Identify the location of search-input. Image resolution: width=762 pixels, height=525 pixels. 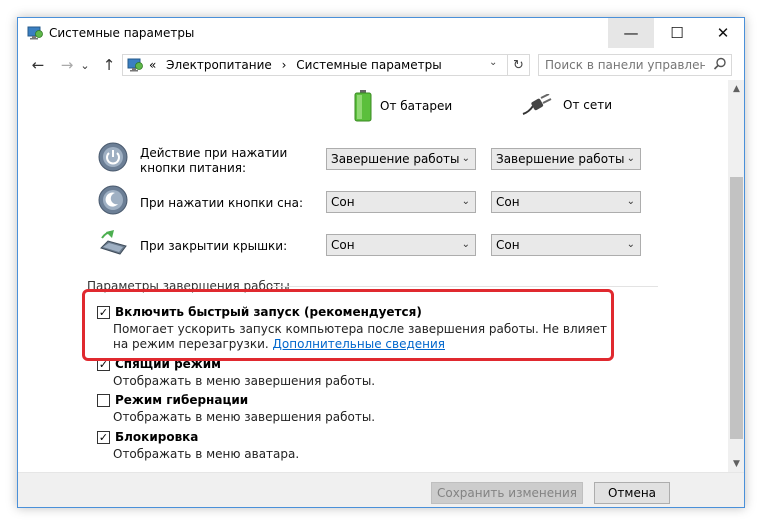
(625, 65).